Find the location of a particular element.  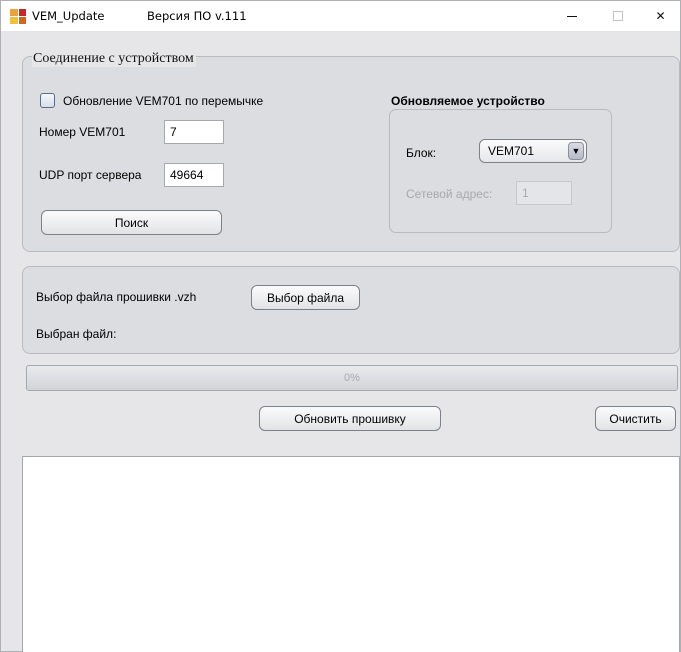

block-label: Блок: is located at coordinates (421, 153).